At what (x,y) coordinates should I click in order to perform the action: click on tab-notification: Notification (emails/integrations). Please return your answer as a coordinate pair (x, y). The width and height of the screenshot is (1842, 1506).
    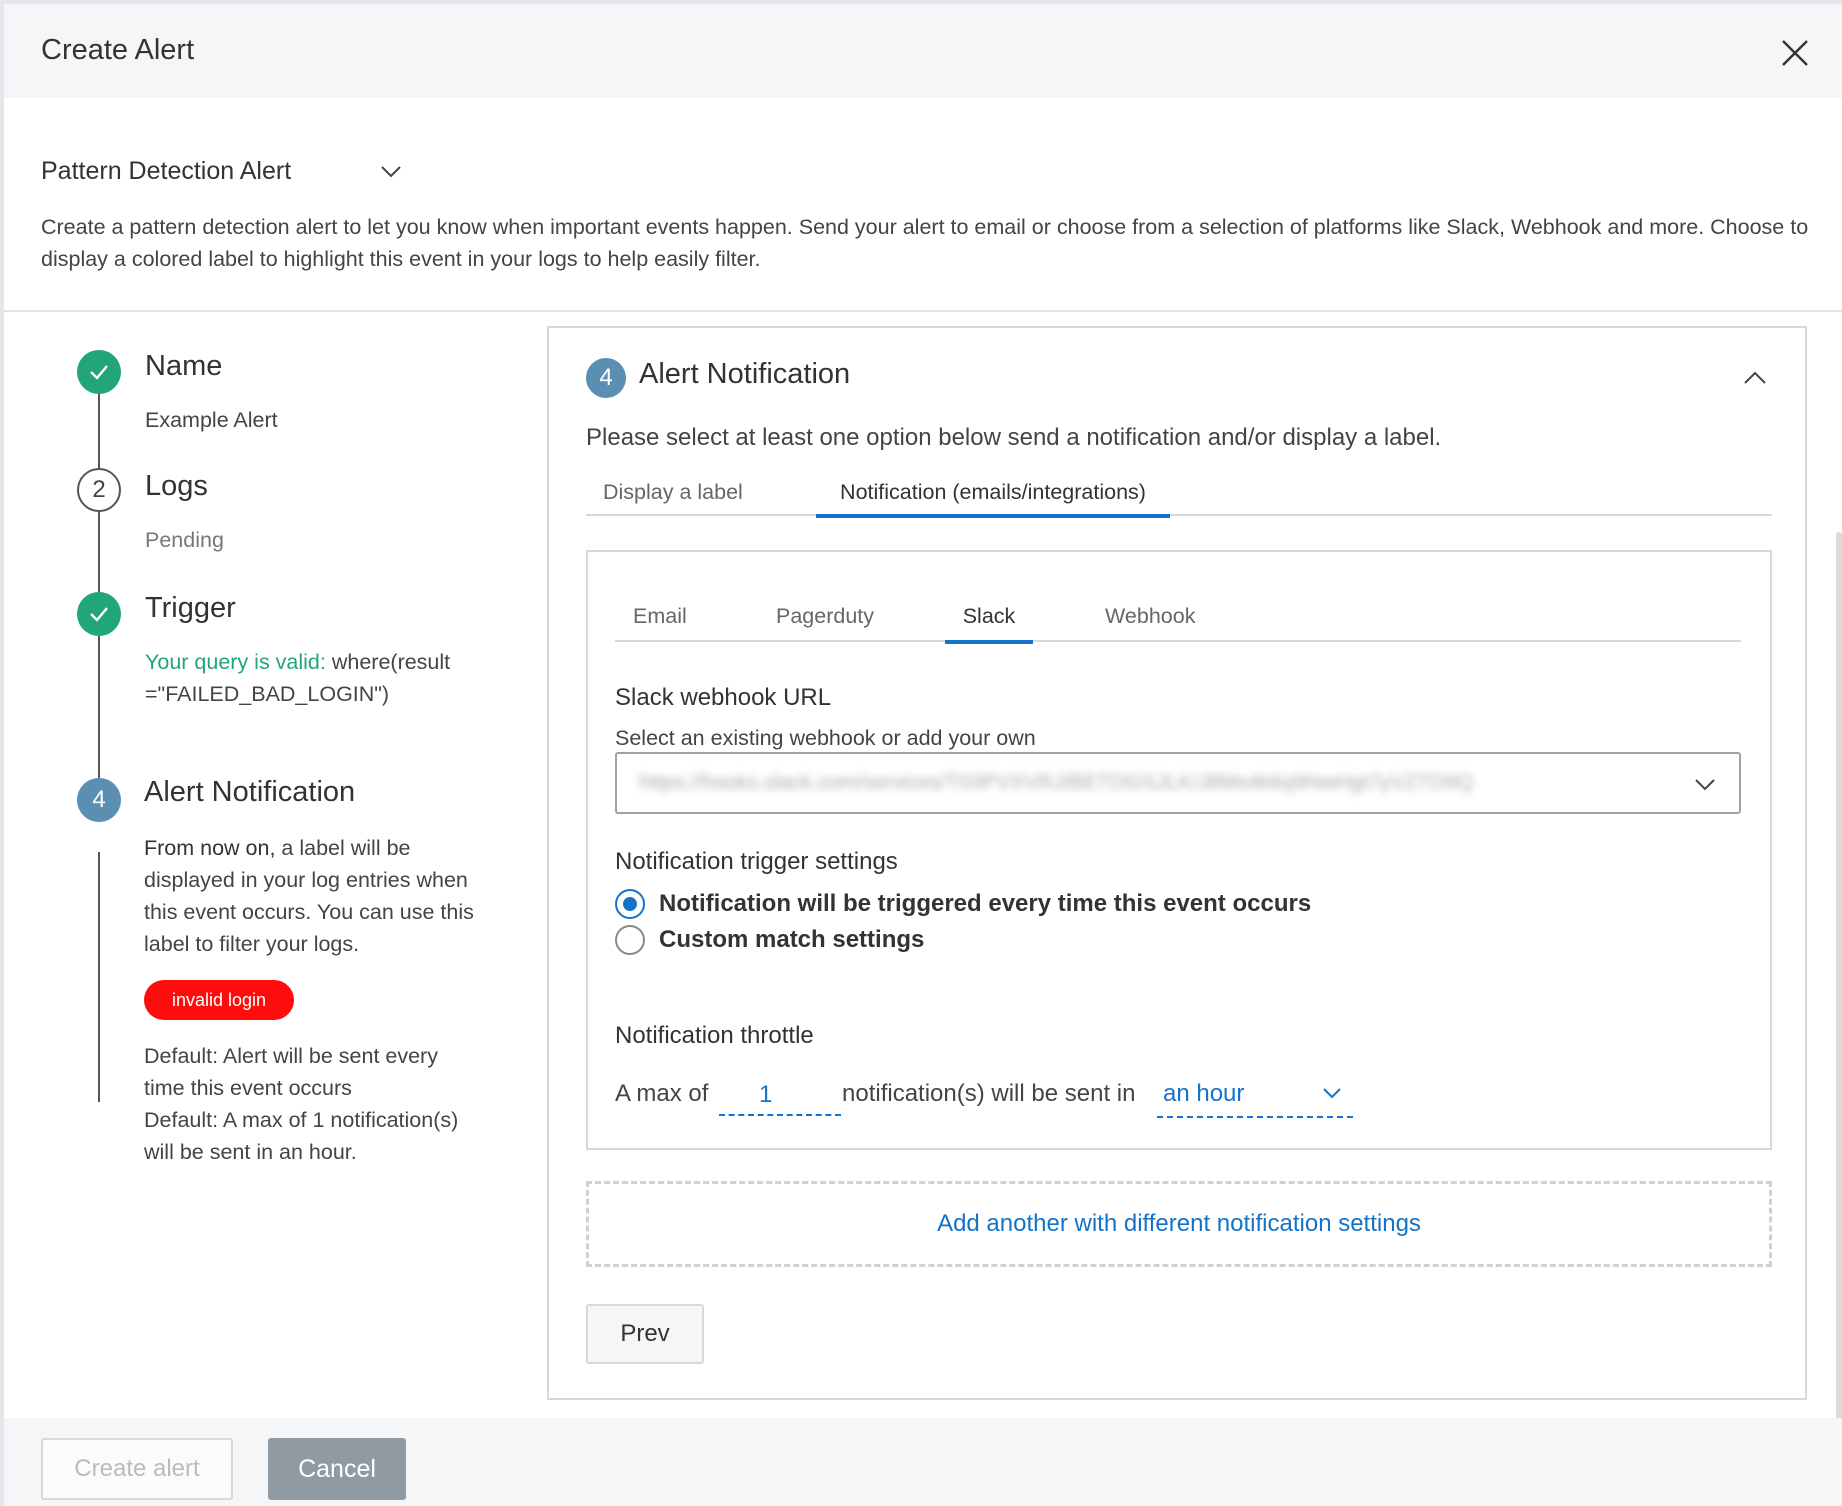
    Looking at the image, I should click on (993, 492).